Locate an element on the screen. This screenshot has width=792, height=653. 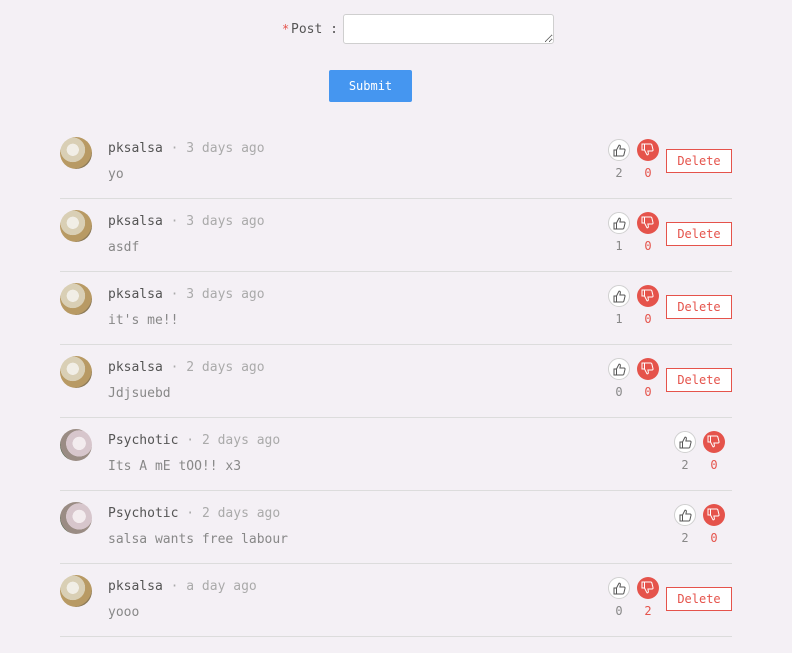
submit-button: Submit is located at coordinates (370, 86).